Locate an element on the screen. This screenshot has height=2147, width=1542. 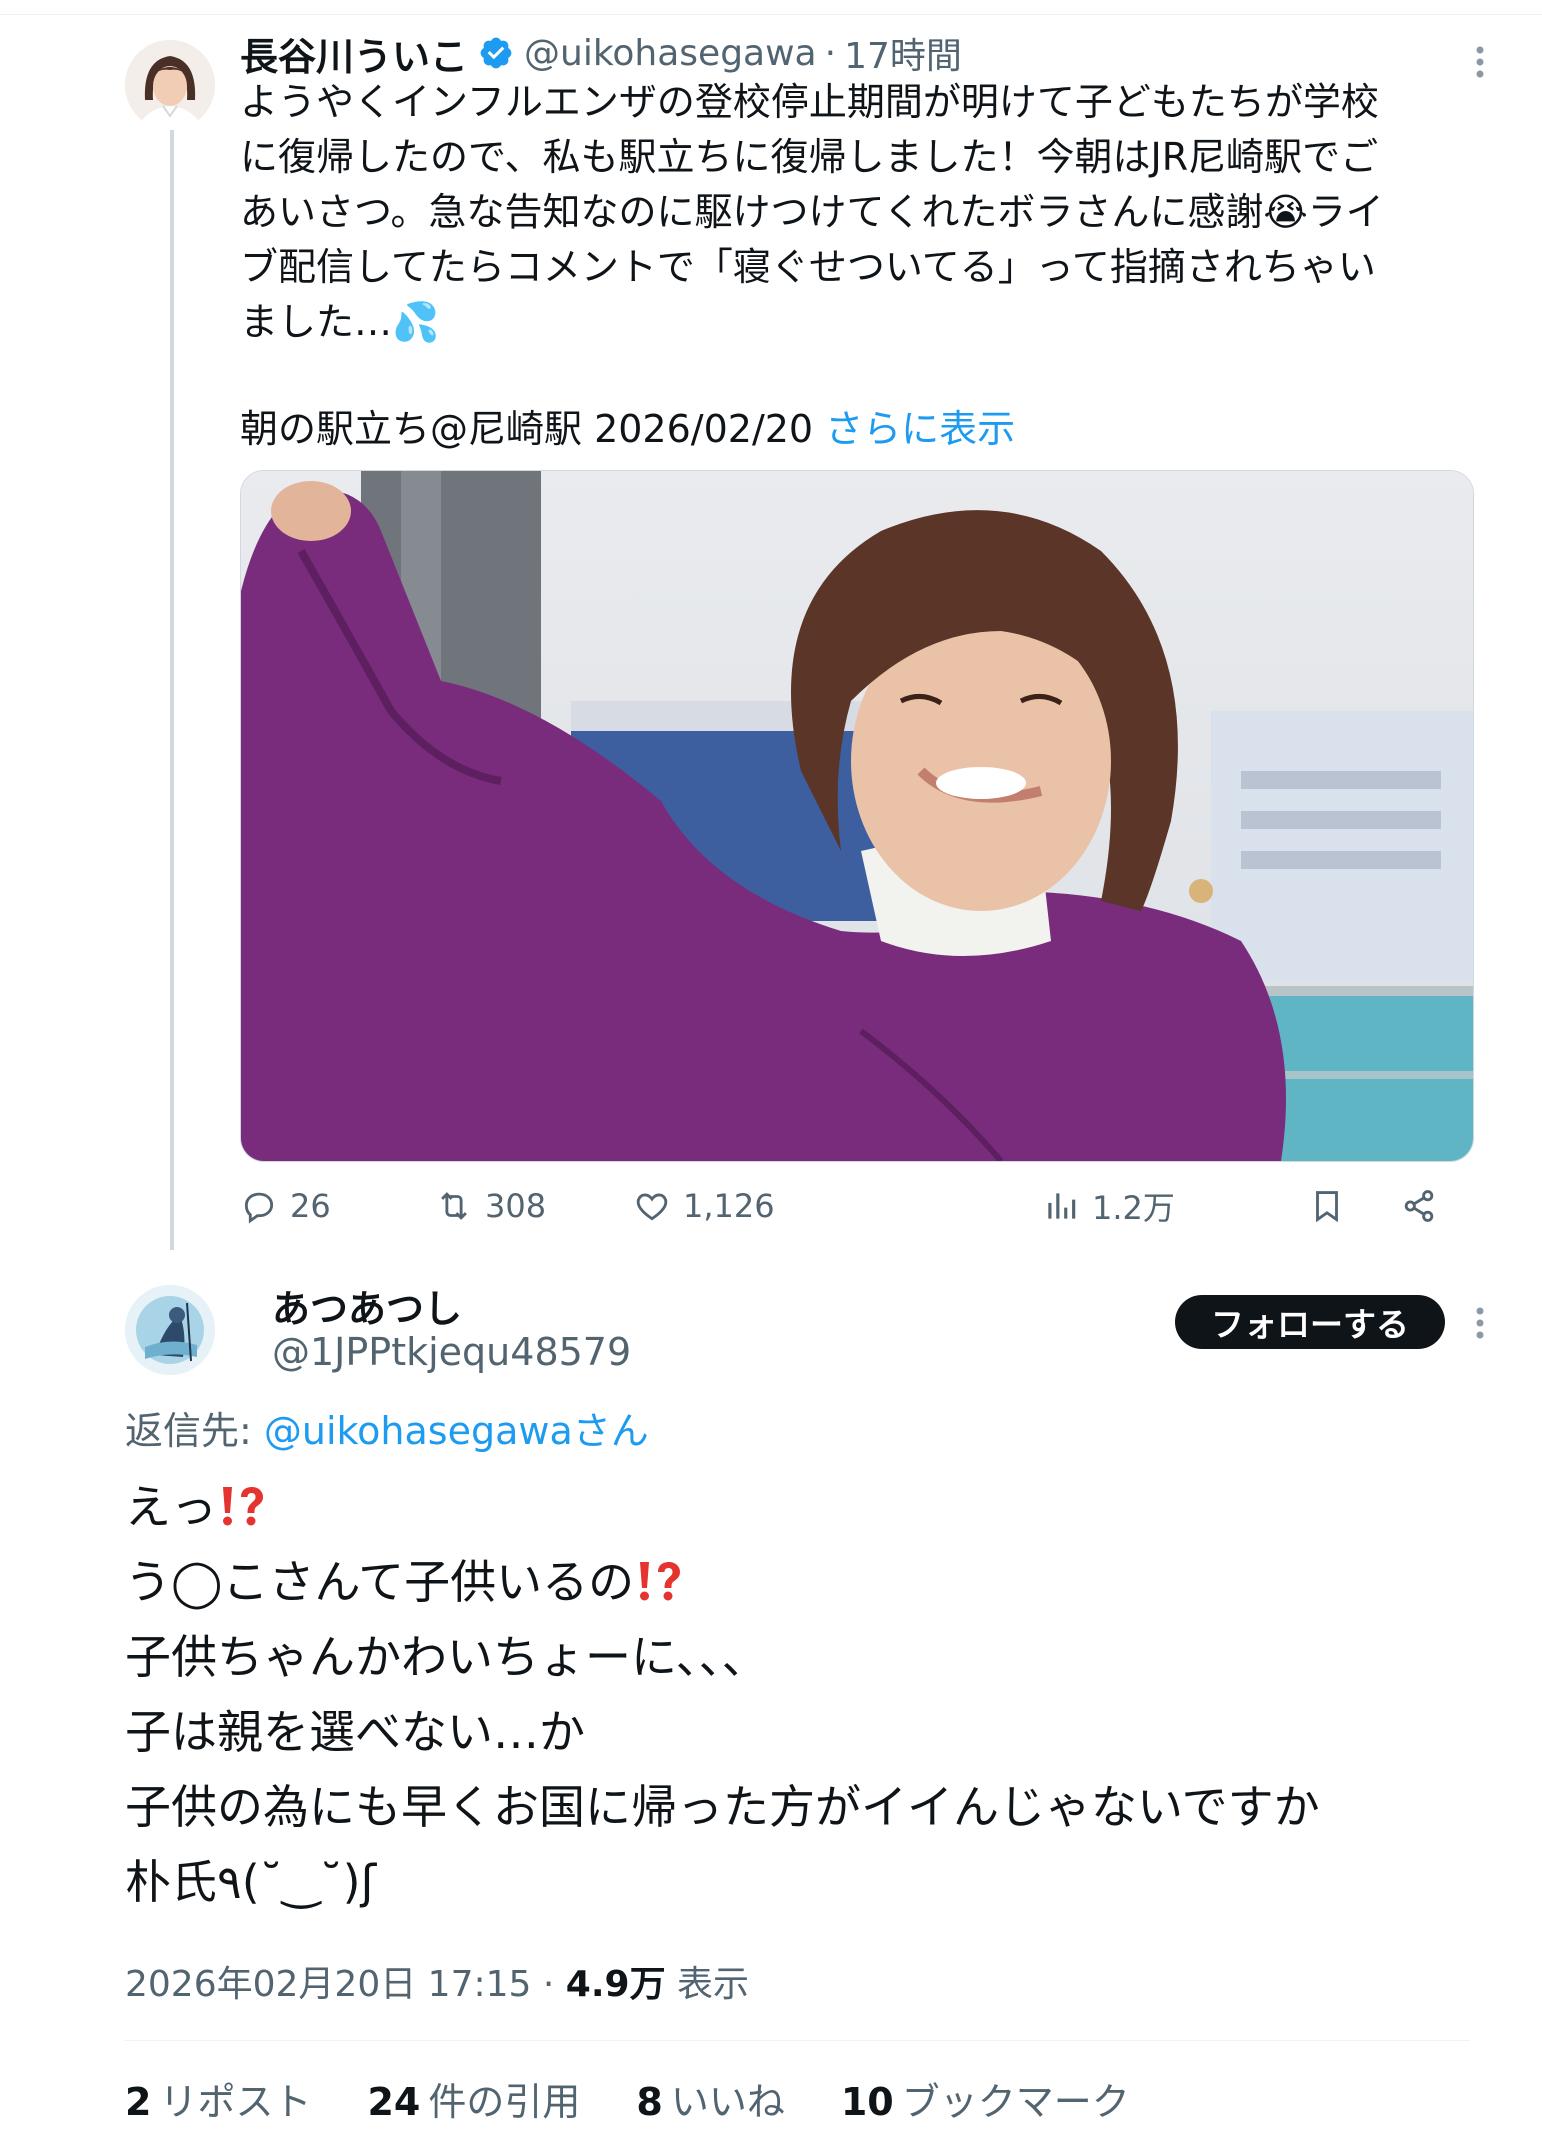
bookmark-icon is located at coordinates (1327, 1207).